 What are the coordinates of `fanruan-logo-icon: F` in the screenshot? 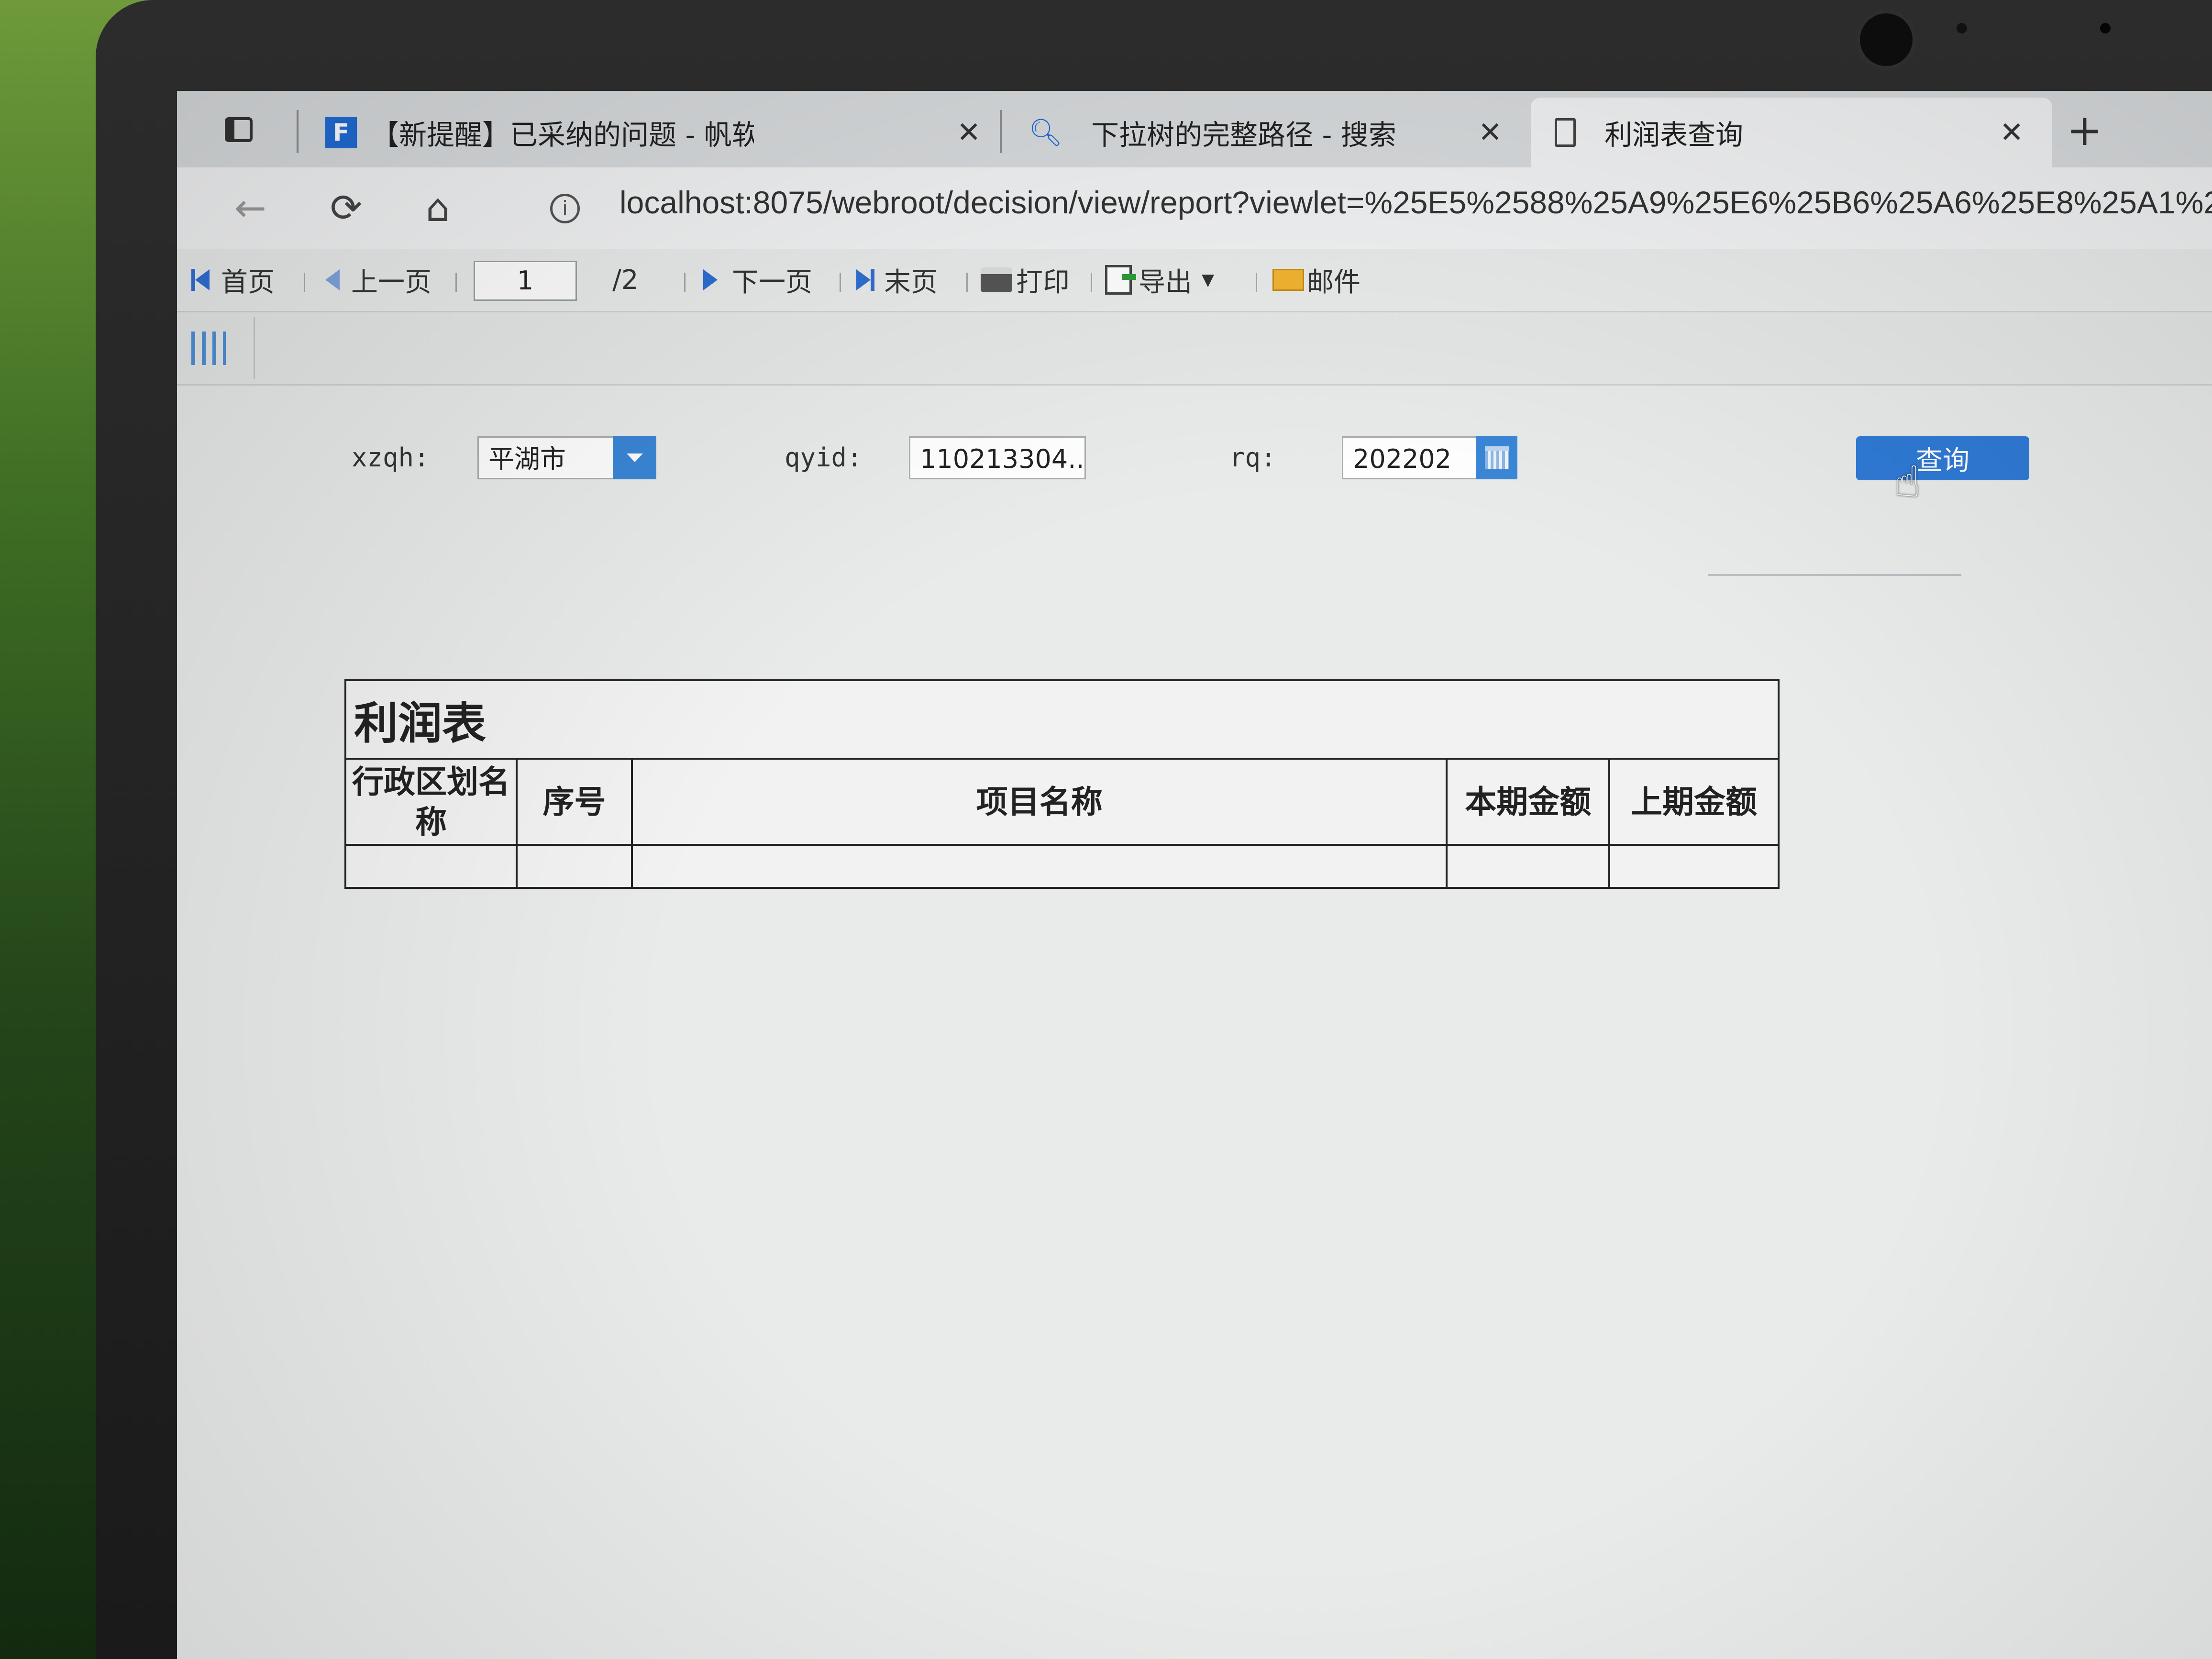 It's located at (341, 132).